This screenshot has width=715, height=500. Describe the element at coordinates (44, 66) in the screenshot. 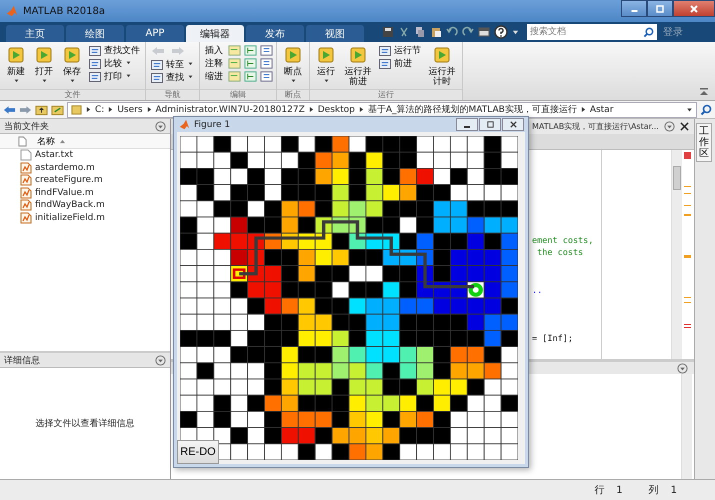

I see `ribbon-button: 打开` at that location.